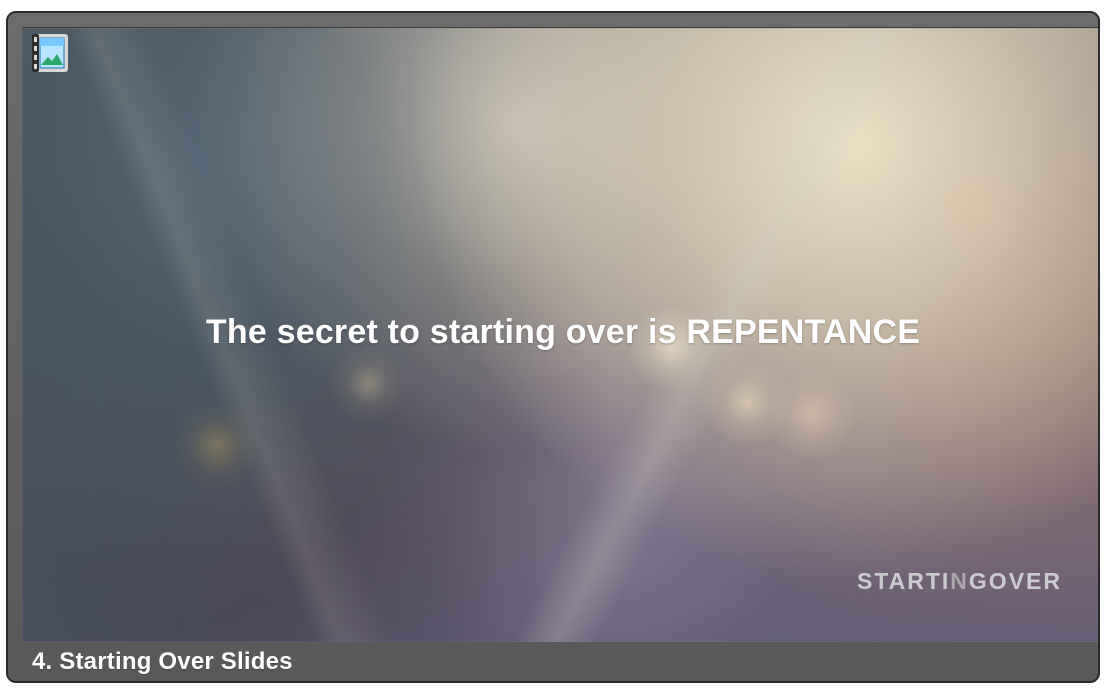  I want to click on logo-text-right: GOVER, so click(1015, 581).